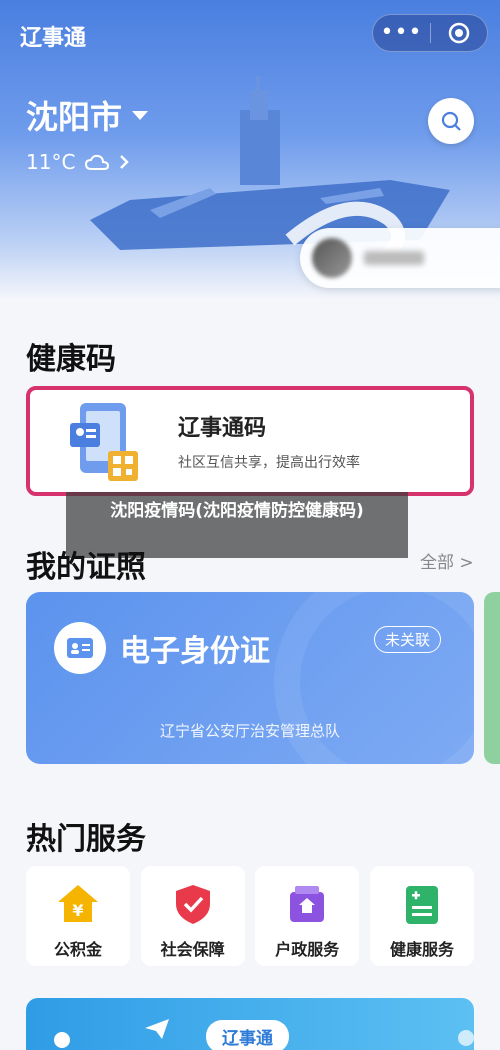 The width and height of the screenshot is (500, 1050). What do you see at coordinates (447, 560) in the screenshot?
I see `see-all-link: 全部 >` at bounding box center [447, 560].